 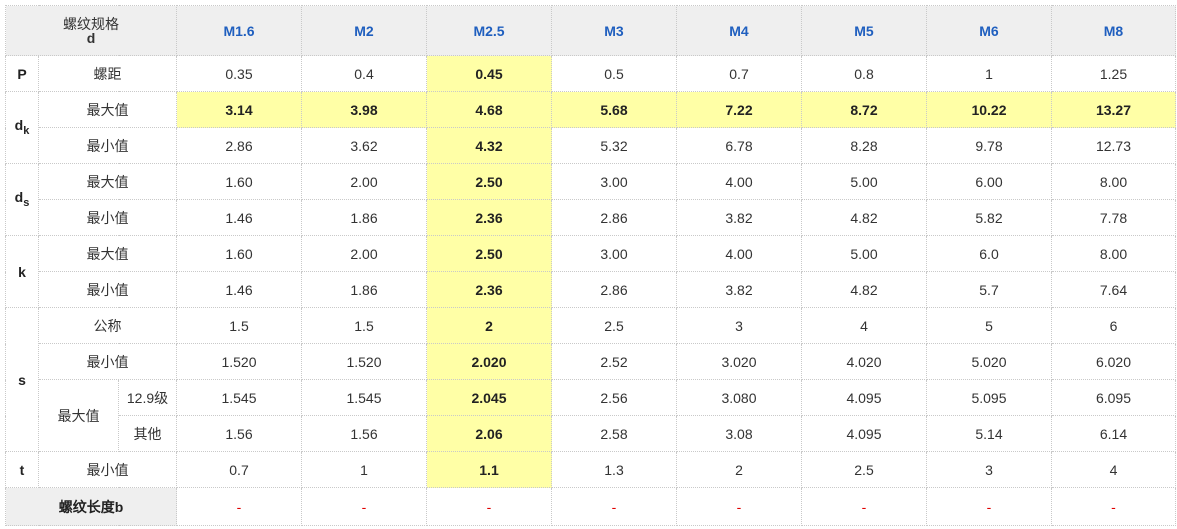 I want to click on size-header-m5: M5, so click(x=864, y=30).